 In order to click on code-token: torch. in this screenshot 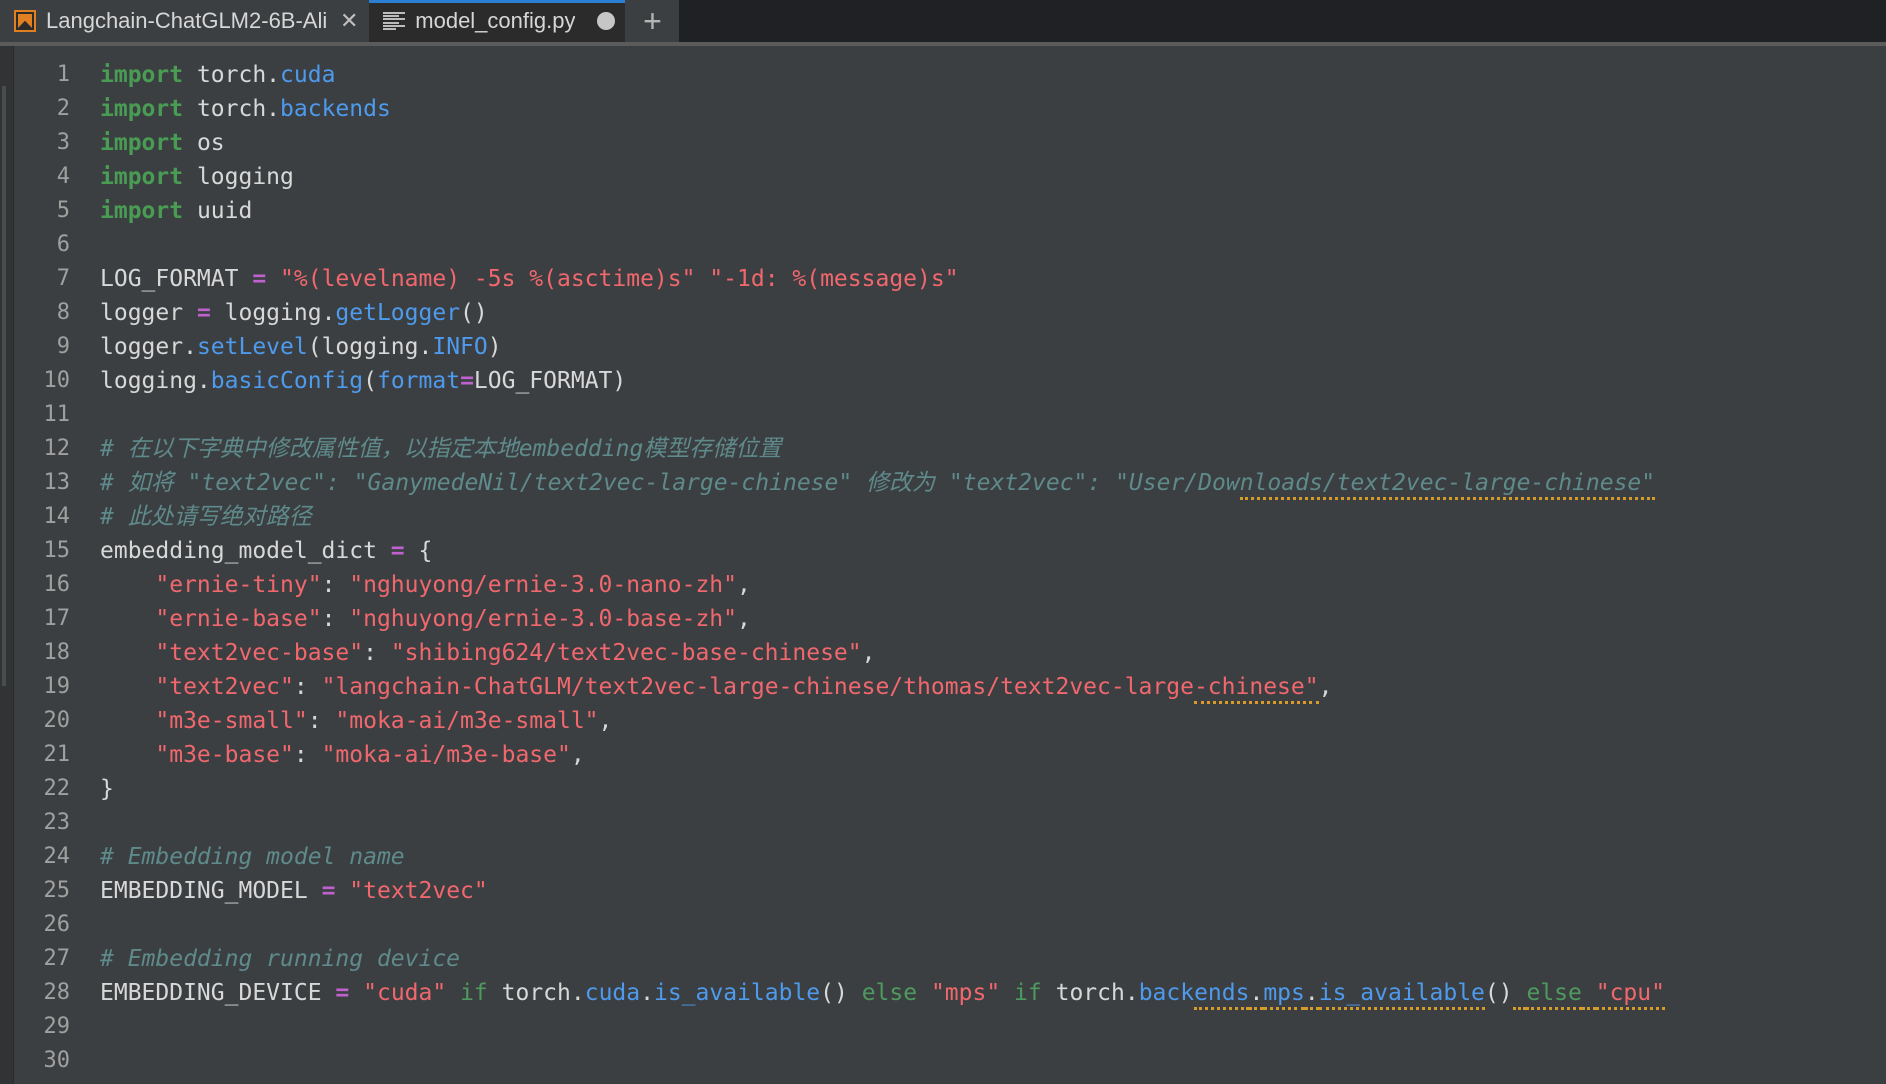, I will do `click(1090, 993)`.